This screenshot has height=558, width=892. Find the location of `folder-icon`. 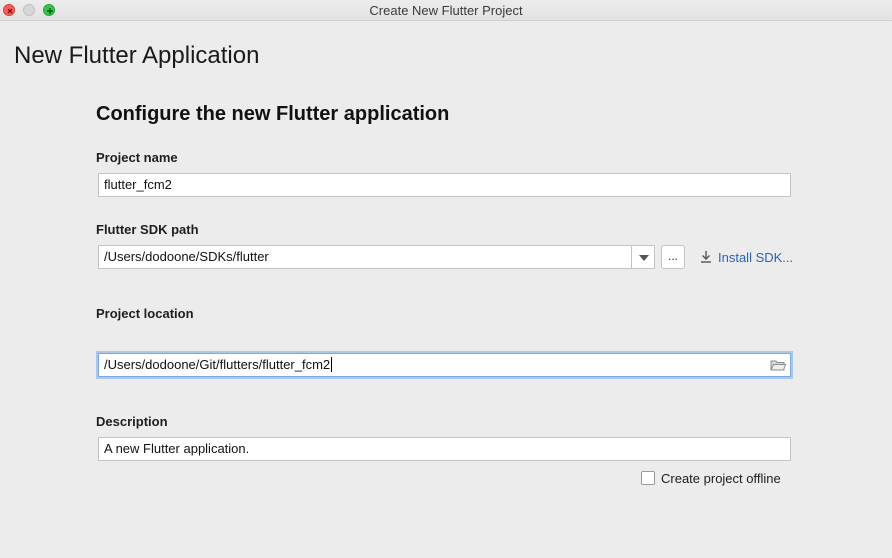

folder-icon is located at coordinates (778, 365).